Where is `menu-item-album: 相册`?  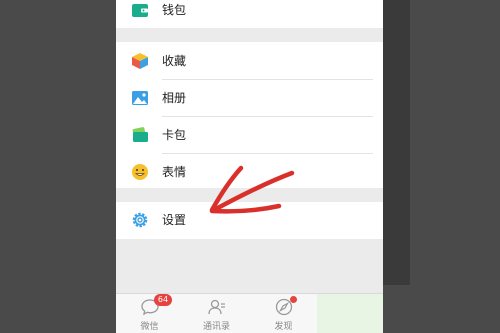
menu-item-album: 相册 is located at coordinates (249, 98).